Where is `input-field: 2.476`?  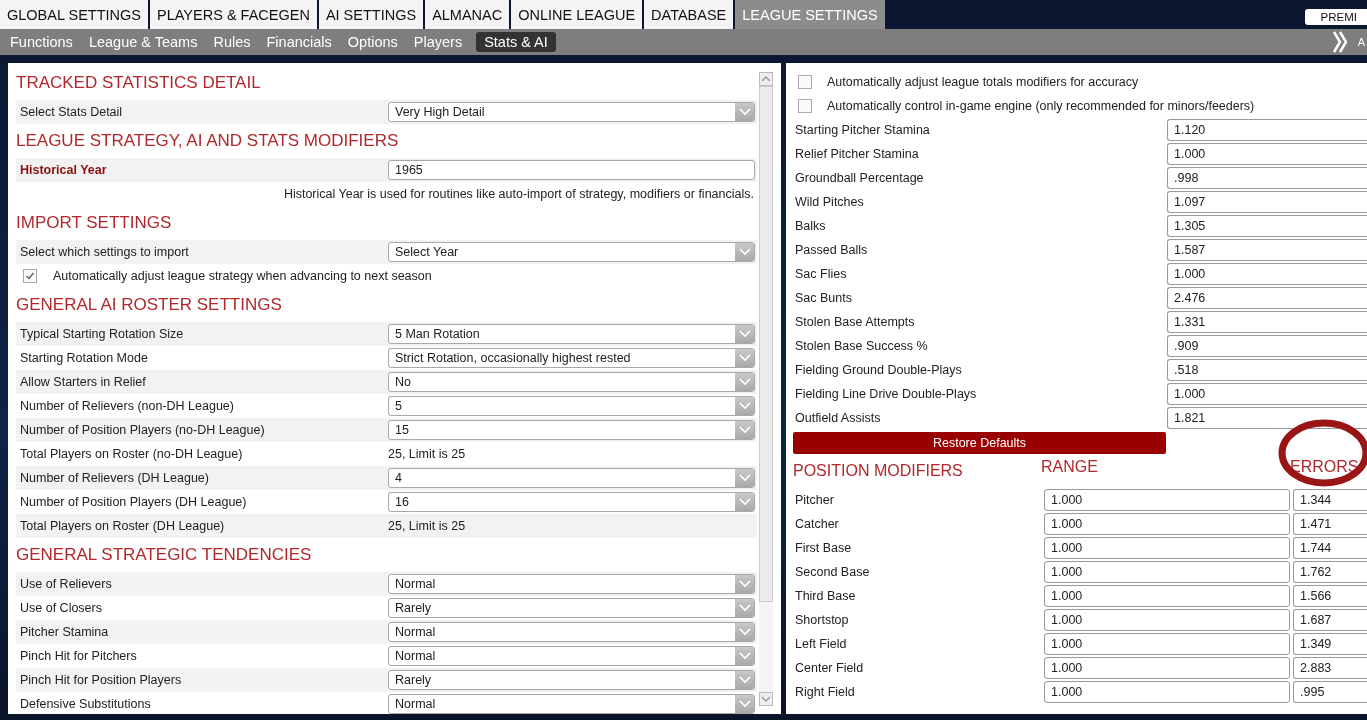 input-field: 2.476 is located at coordinates (1267, 298).